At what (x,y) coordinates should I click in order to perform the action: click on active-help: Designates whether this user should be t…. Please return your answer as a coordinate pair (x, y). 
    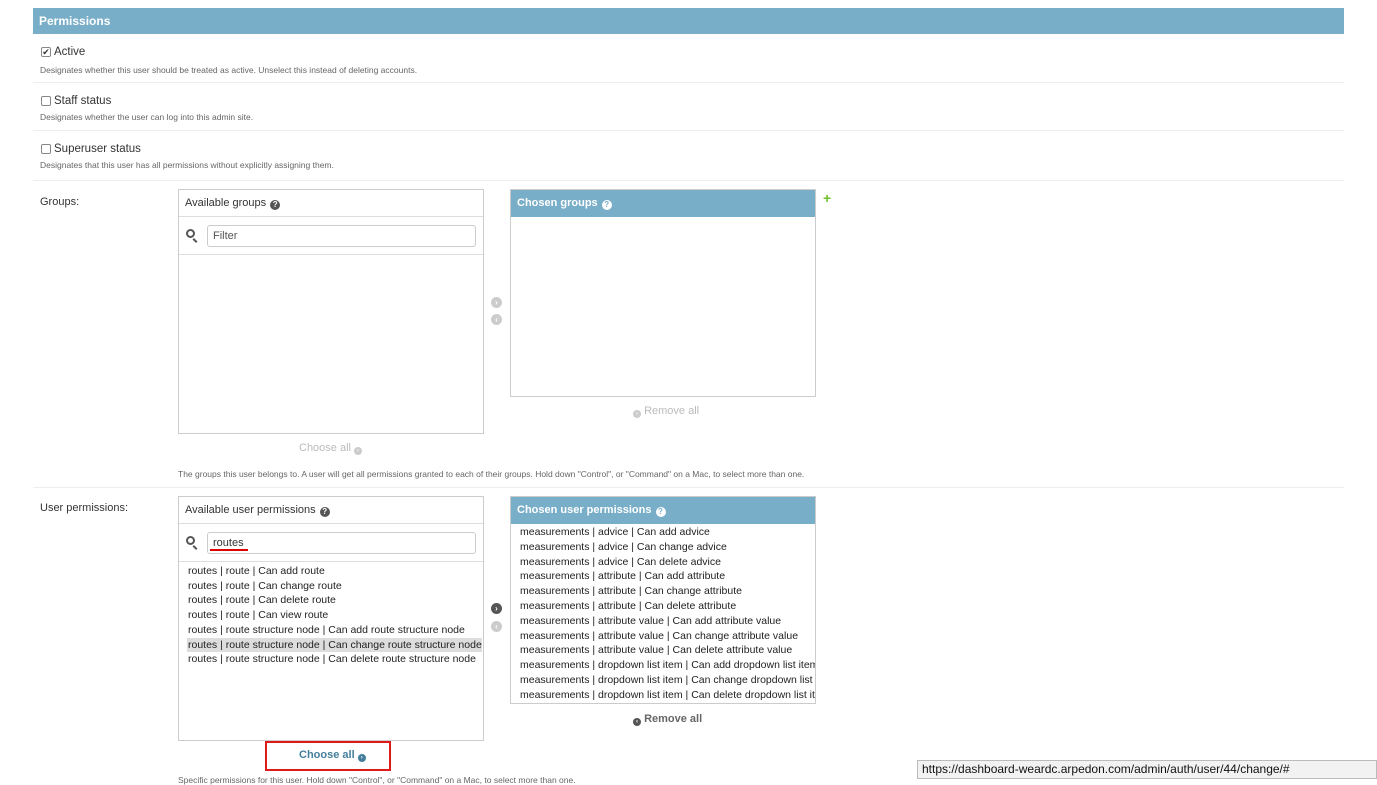
    Looking at the image, I should click on (229, 70).